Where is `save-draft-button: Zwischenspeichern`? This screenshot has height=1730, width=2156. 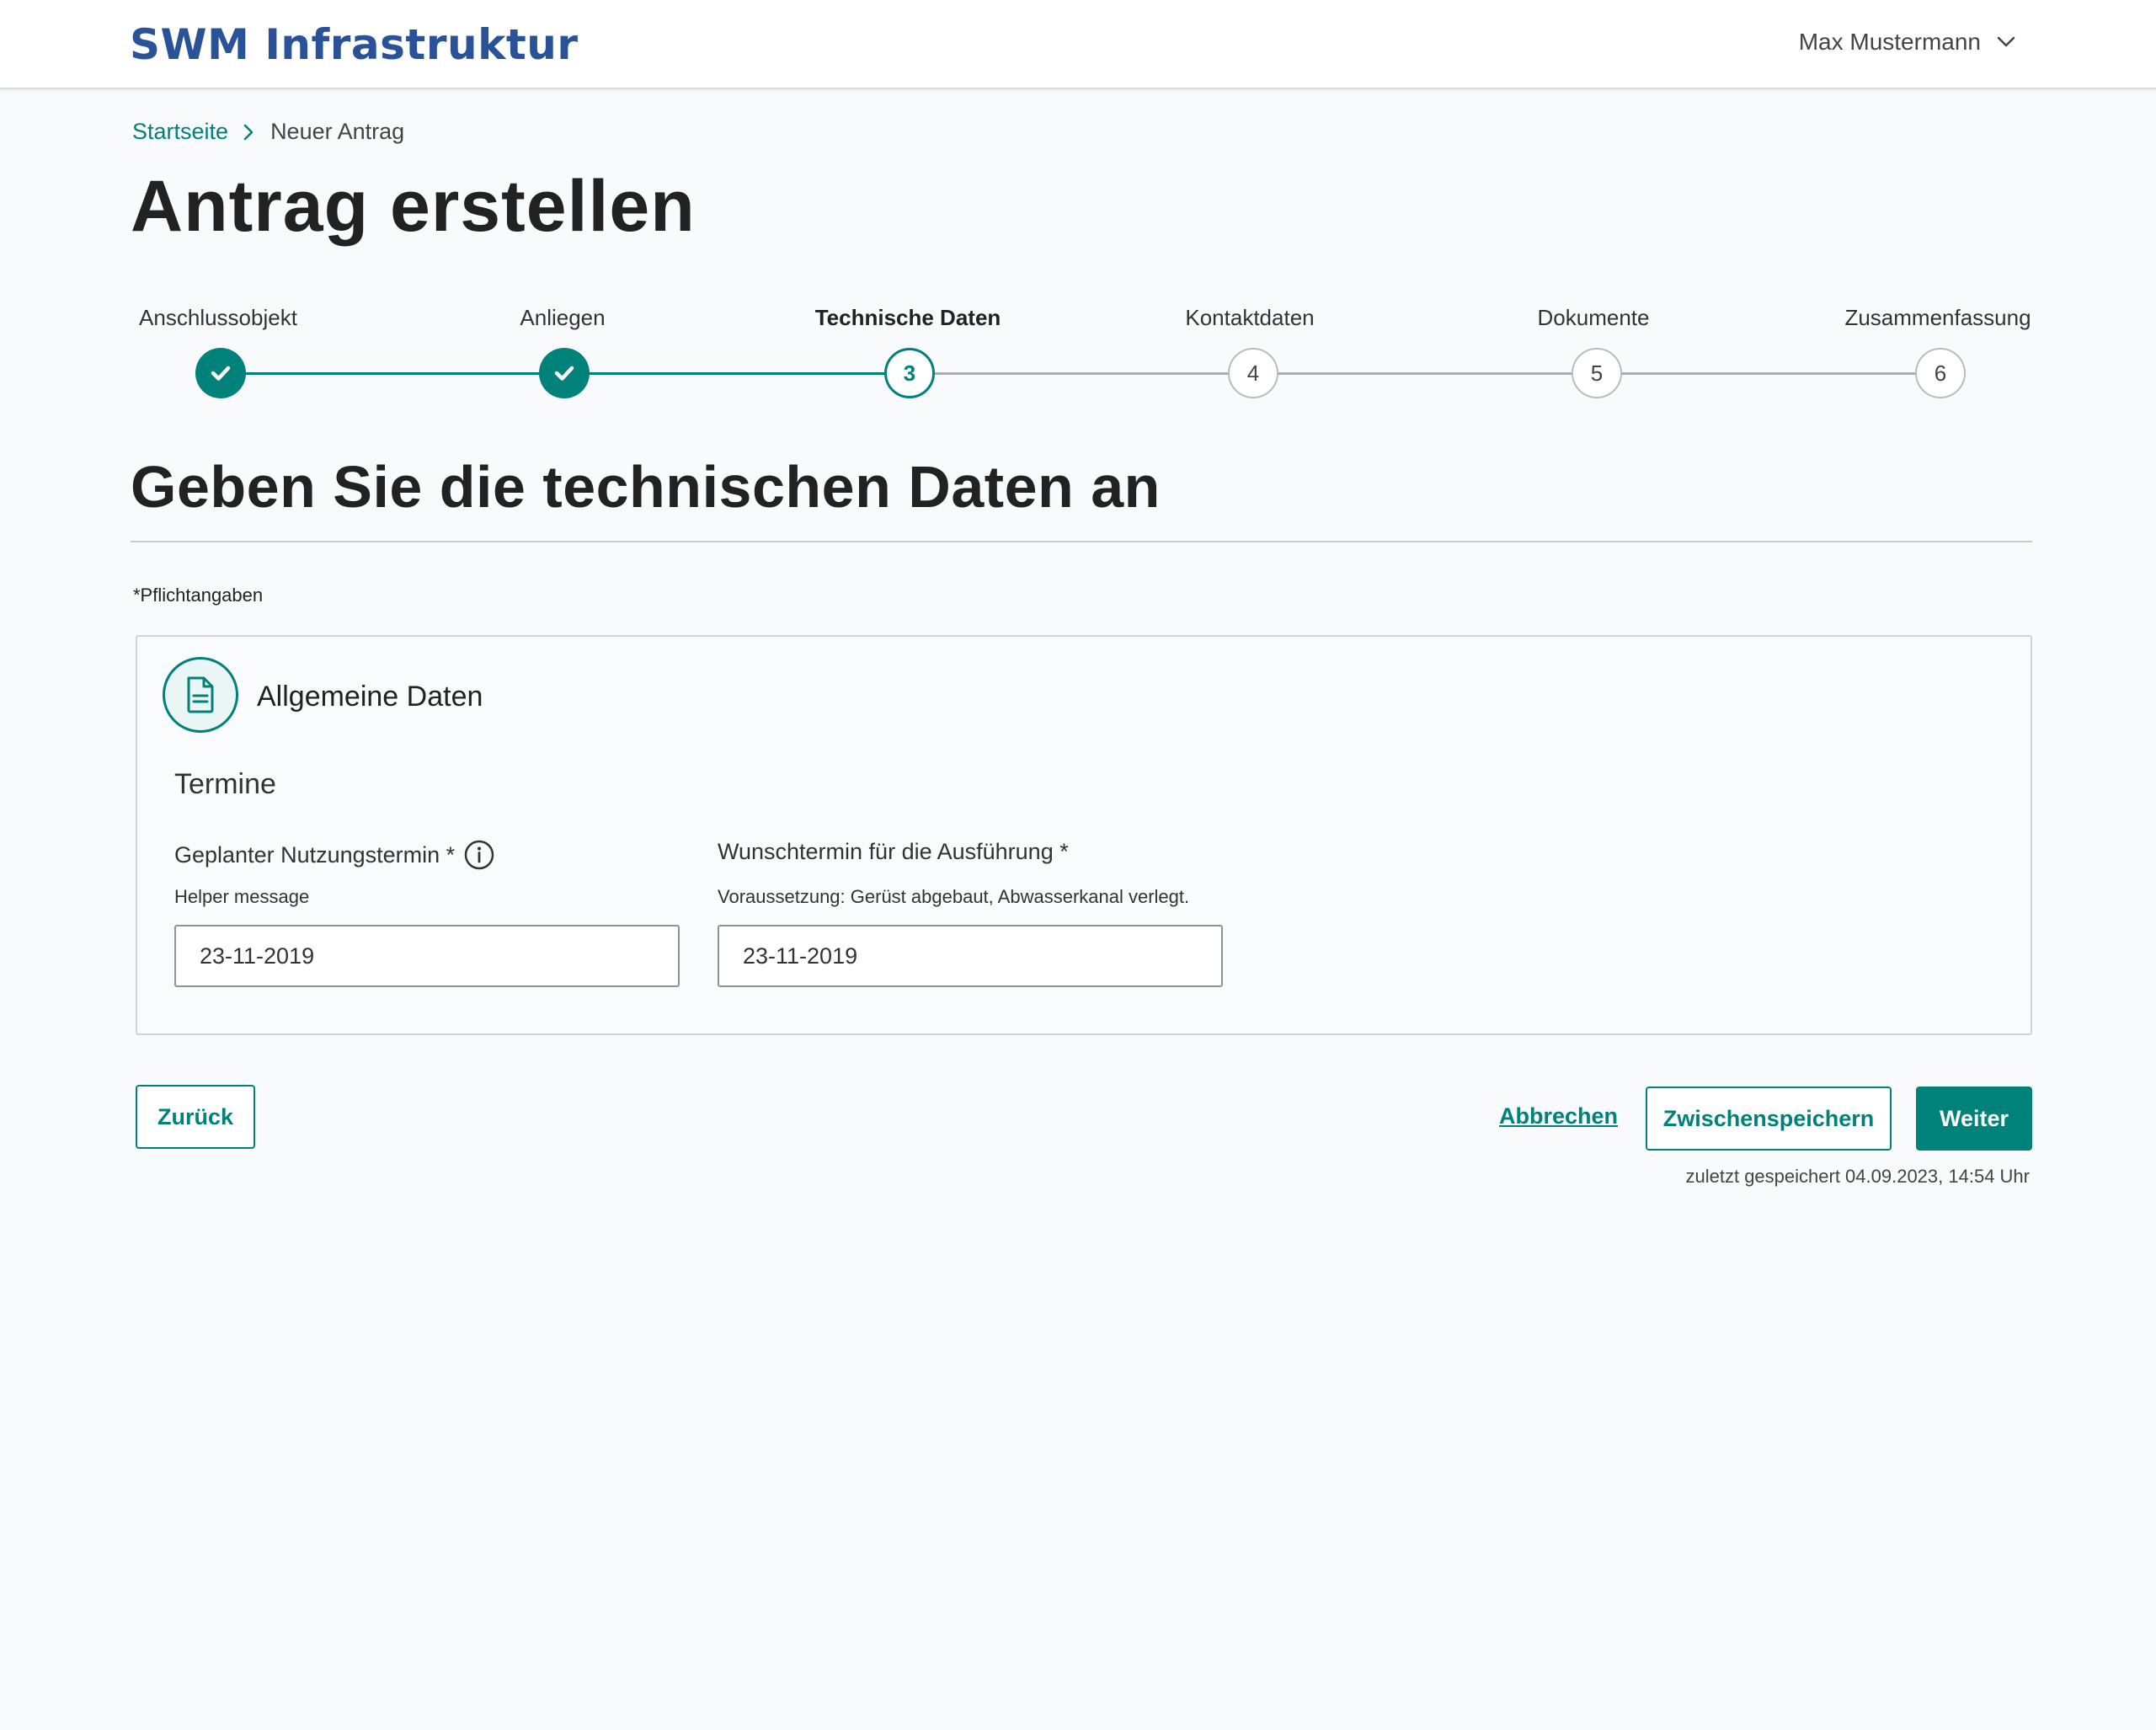
save-draft-button: Zwischenspeichern is located at coordinates (1769, 1119).